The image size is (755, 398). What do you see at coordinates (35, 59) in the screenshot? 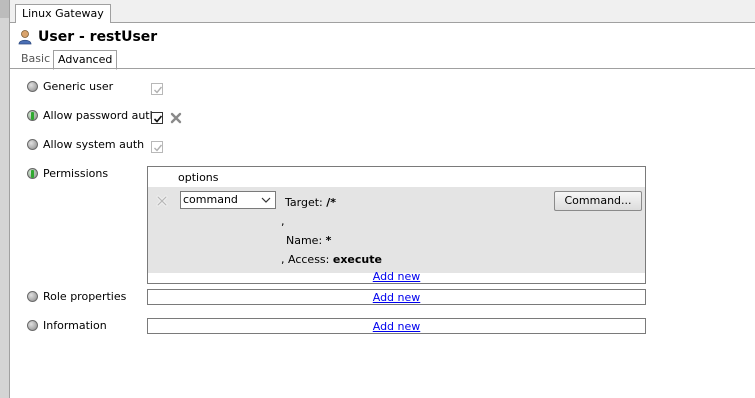
I see `tab-basic: Basic` at bounding box center [35, 59].